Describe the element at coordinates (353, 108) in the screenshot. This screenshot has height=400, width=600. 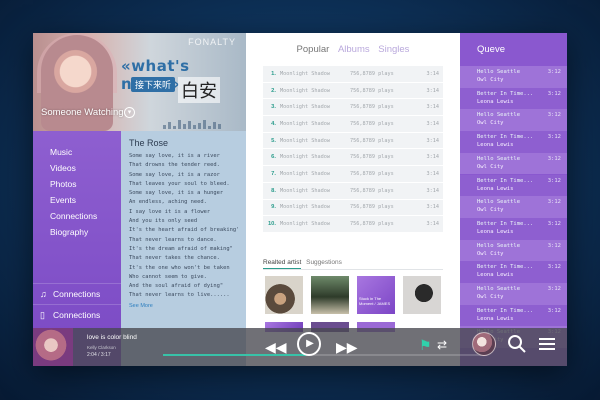
I see `track-row: 3. Moonlight Shadow 756,8789 plays 3:14` at that location.